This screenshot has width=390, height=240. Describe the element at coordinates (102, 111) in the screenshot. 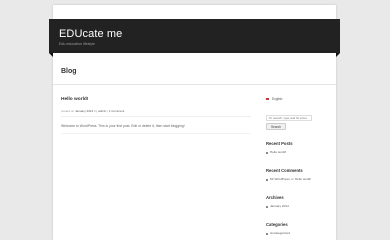

I see `post-author-link: admin` at that location.